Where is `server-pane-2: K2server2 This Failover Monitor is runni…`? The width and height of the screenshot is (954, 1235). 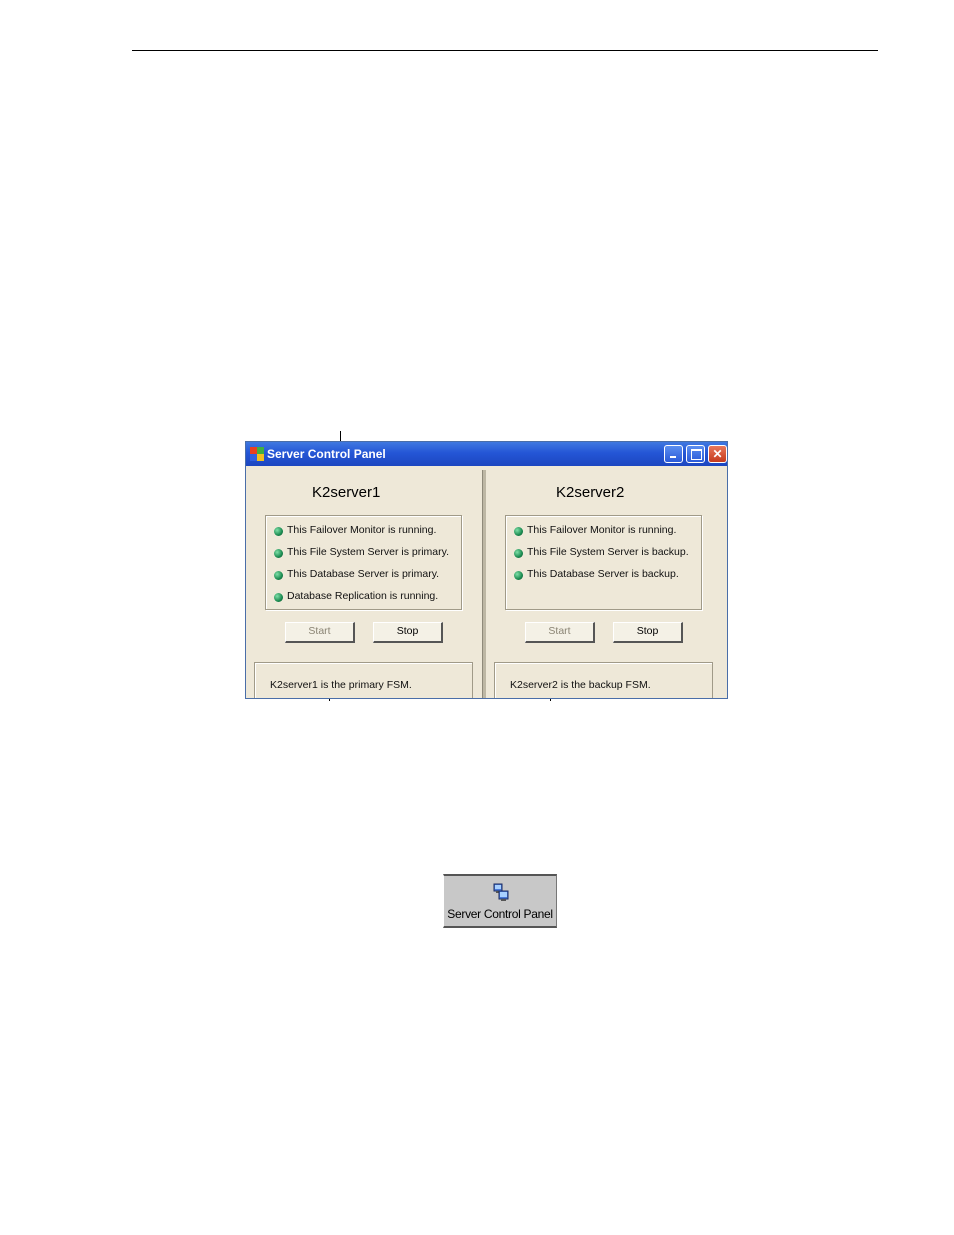
server-pane-2: K2server2 This Failover Monitor is runni… is located at coordinates (604, 584).